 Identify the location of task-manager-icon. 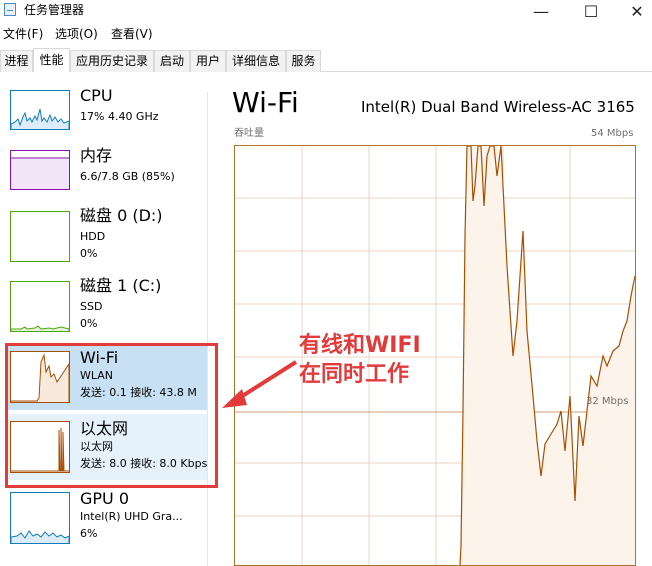
(10, 9).